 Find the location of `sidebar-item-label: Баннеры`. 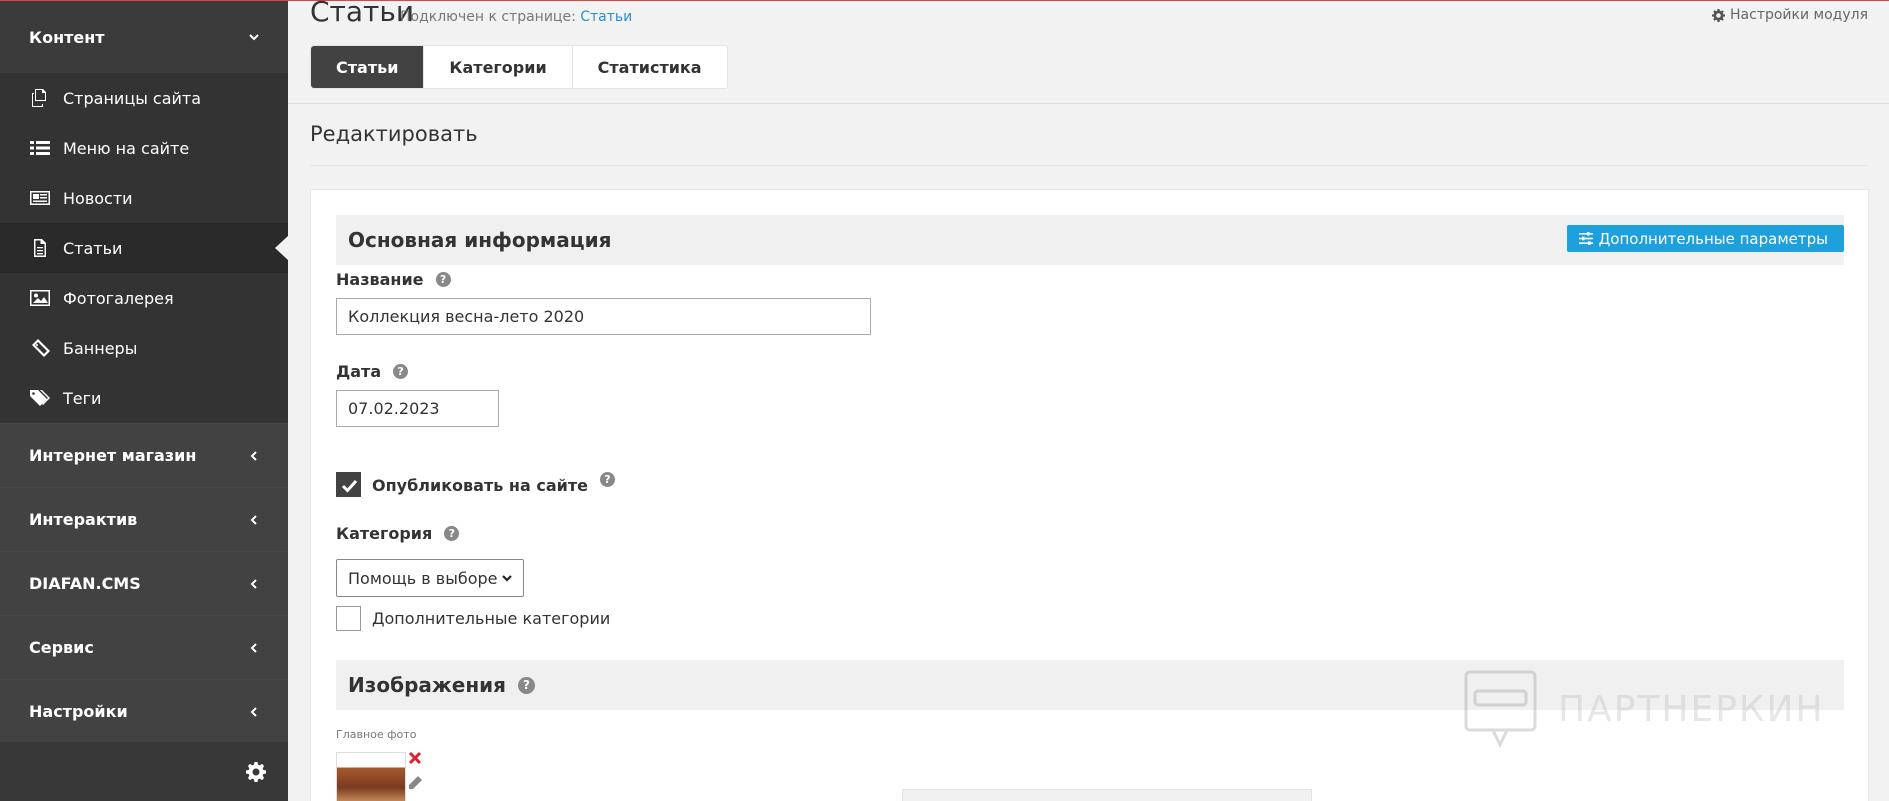

sidebar-item-label: Баннеры is located at coordinates (100, 348).